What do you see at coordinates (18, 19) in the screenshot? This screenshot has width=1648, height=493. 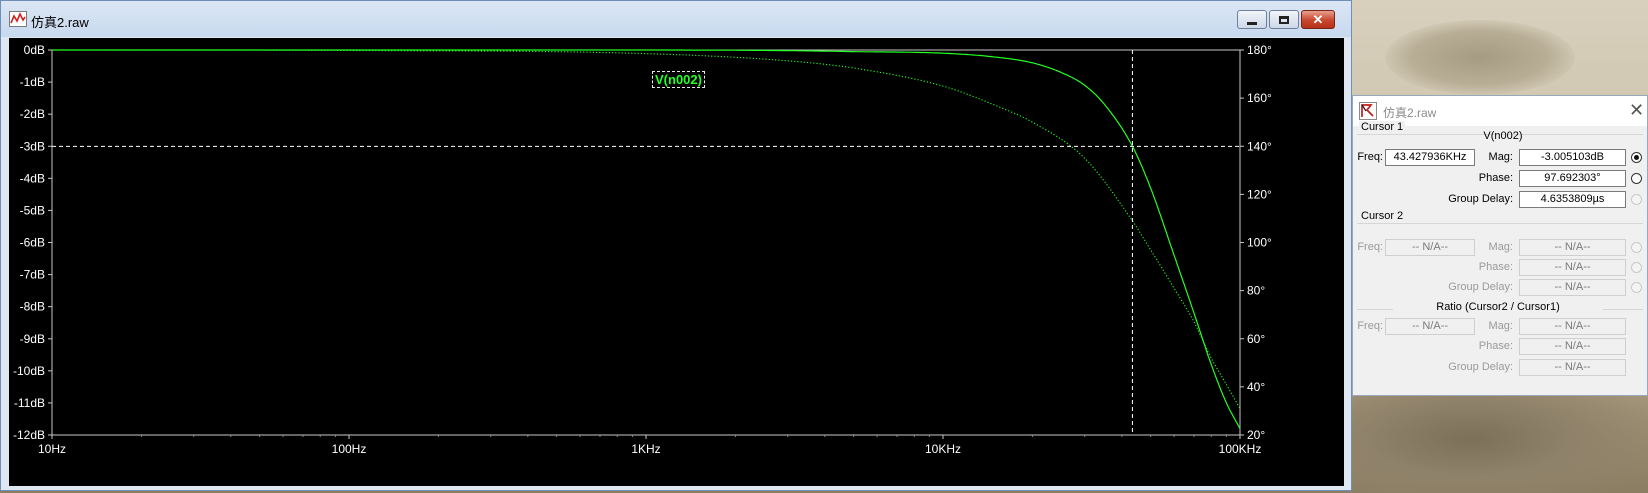 I see `waveform-app-icon` at bounding box center [18, 19].